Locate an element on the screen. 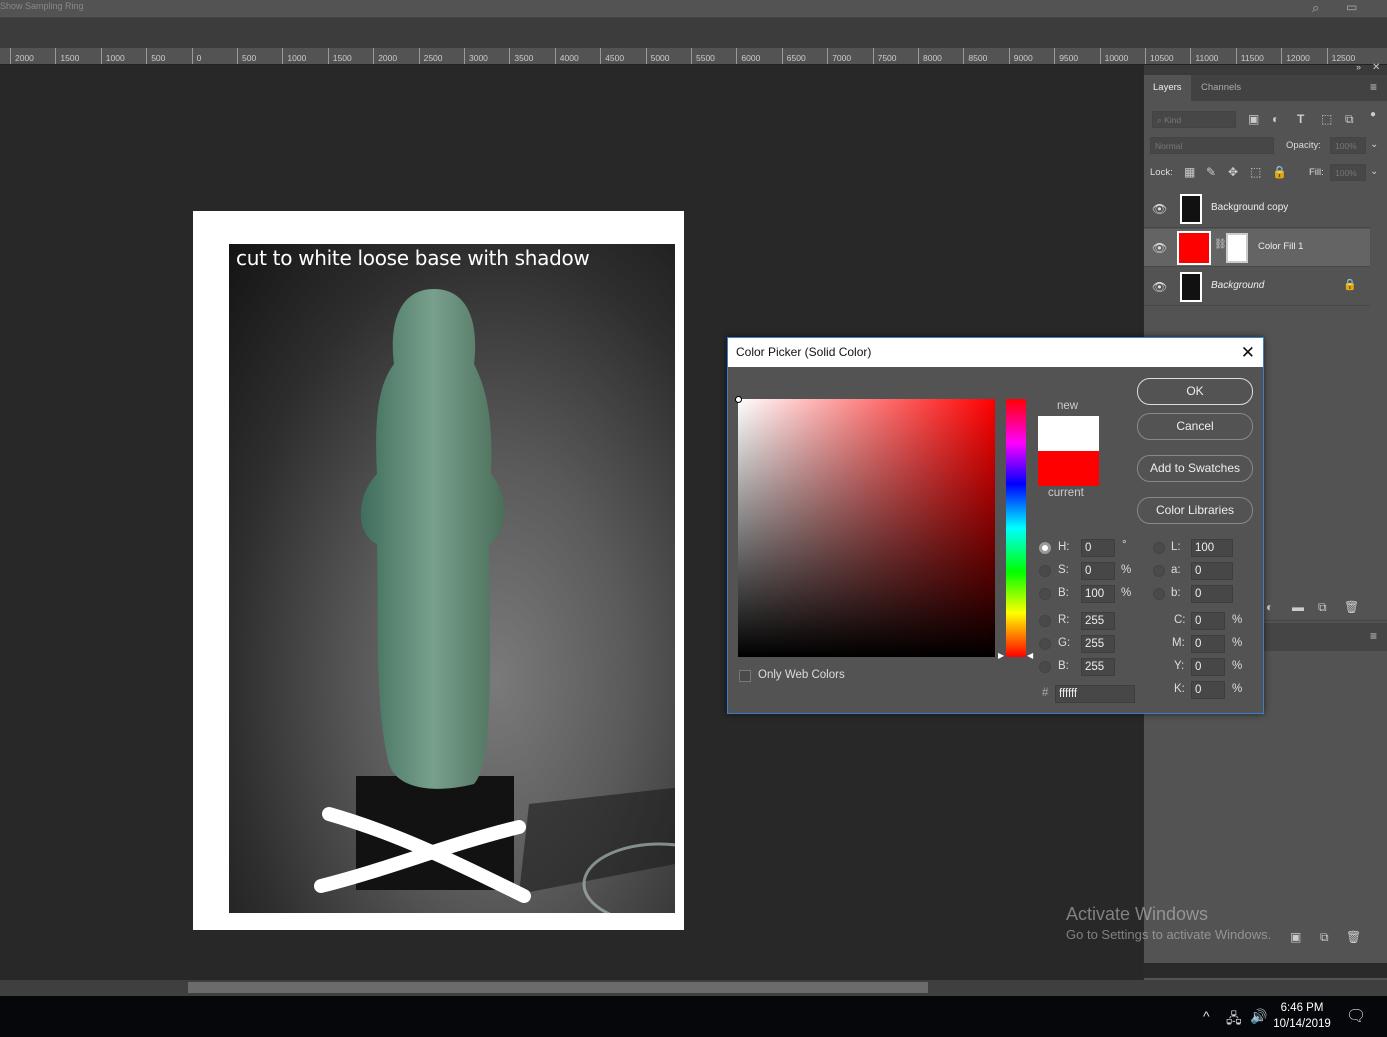 This screenshot has height=1037, width=1387. saturation-input: 0 is located at coordinates (1098, 571).